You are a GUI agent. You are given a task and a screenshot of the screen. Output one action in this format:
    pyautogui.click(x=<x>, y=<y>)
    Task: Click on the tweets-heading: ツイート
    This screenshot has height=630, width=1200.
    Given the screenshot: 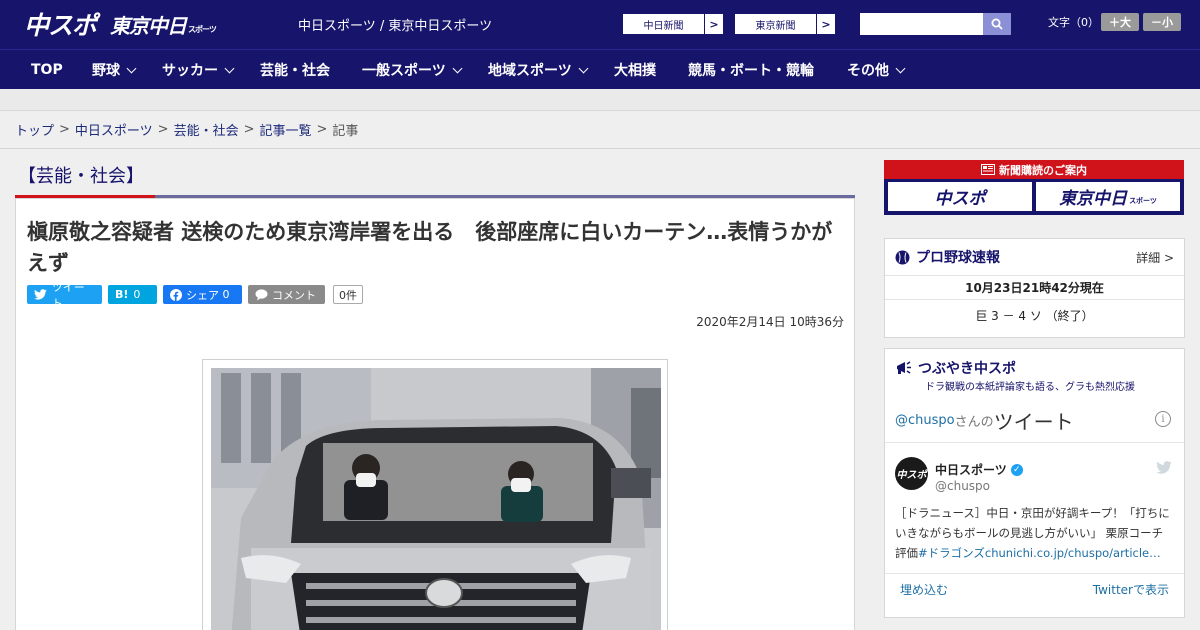 What is the action you would take?
    pyautogui.click(x=1033, y=421)
    